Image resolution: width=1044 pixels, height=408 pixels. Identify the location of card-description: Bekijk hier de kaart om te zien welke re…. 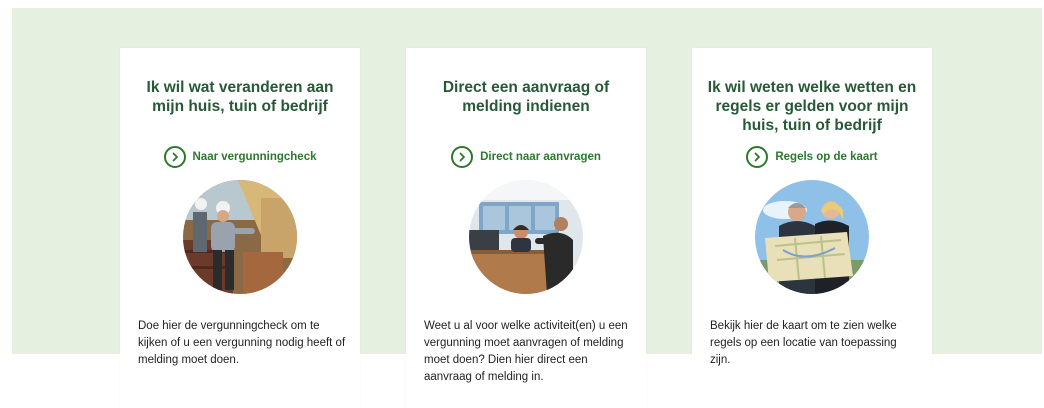
(803, 343).